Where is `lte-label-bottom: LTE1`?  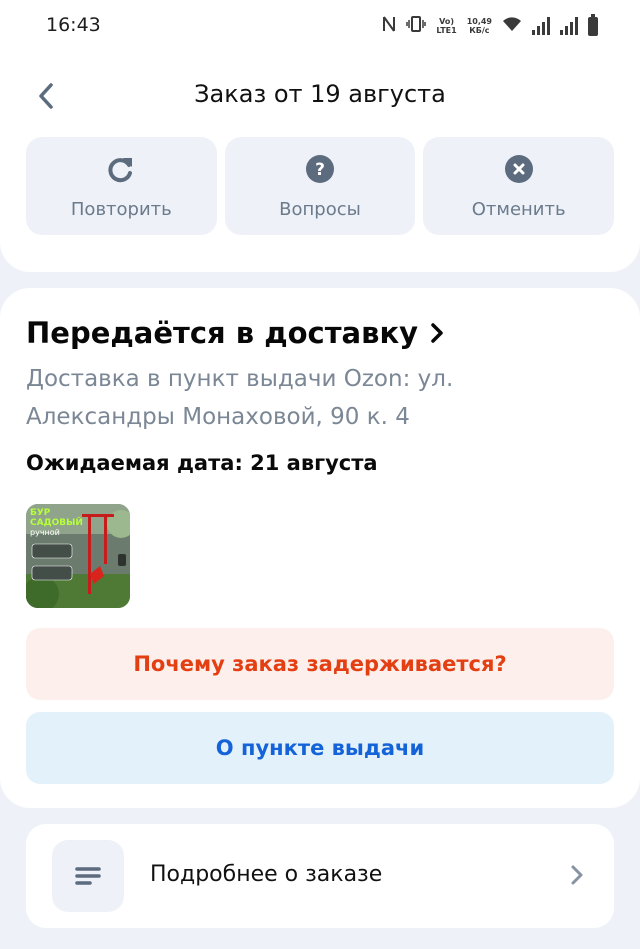 lte-label-bottom: LTE1 is located at coordinates (446, 30).